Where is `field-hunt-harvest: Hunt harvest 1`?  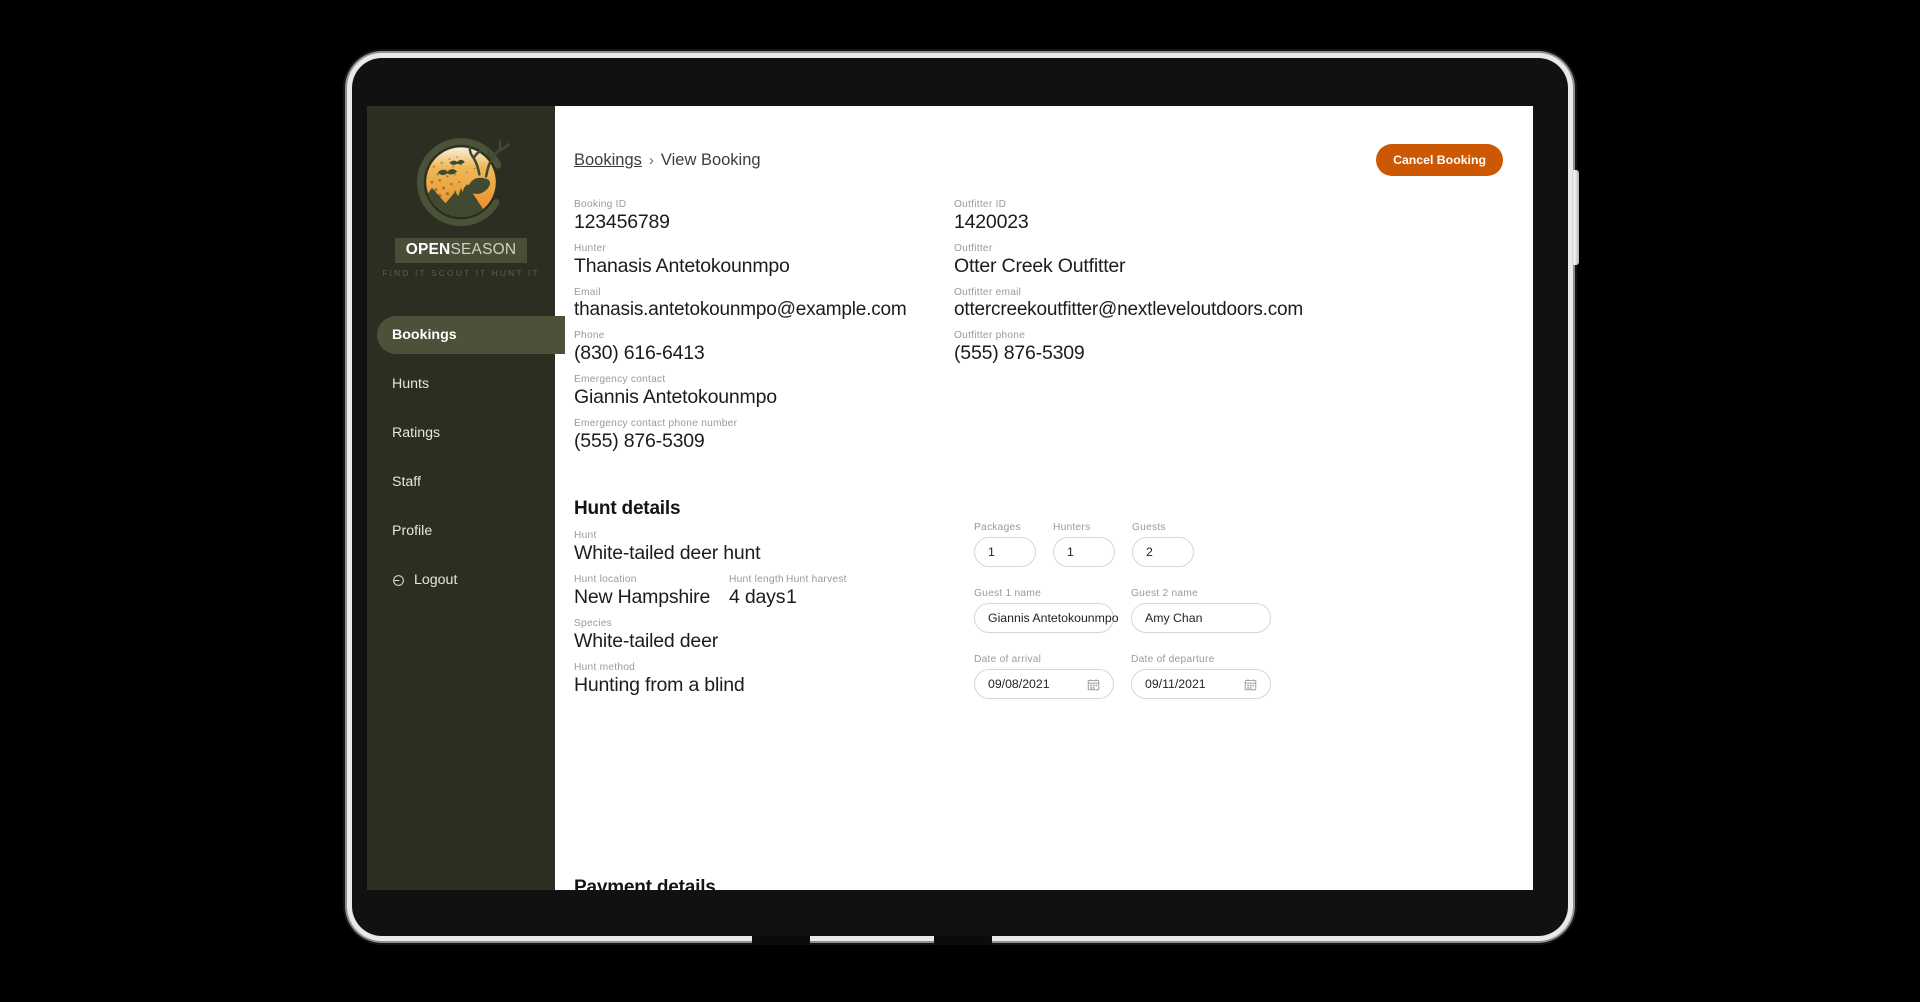
field-hunt-harvest: Hunt harvest 1 is located at coordinates (816, 591).